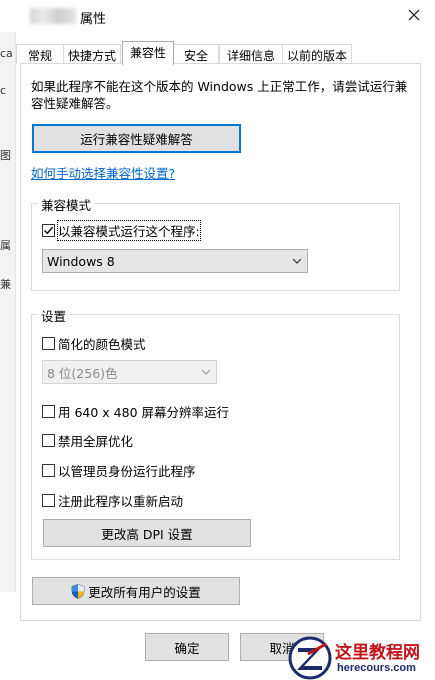  I want to click on change-all-users-button: 更改所有用户的设置, so click(136, 591).